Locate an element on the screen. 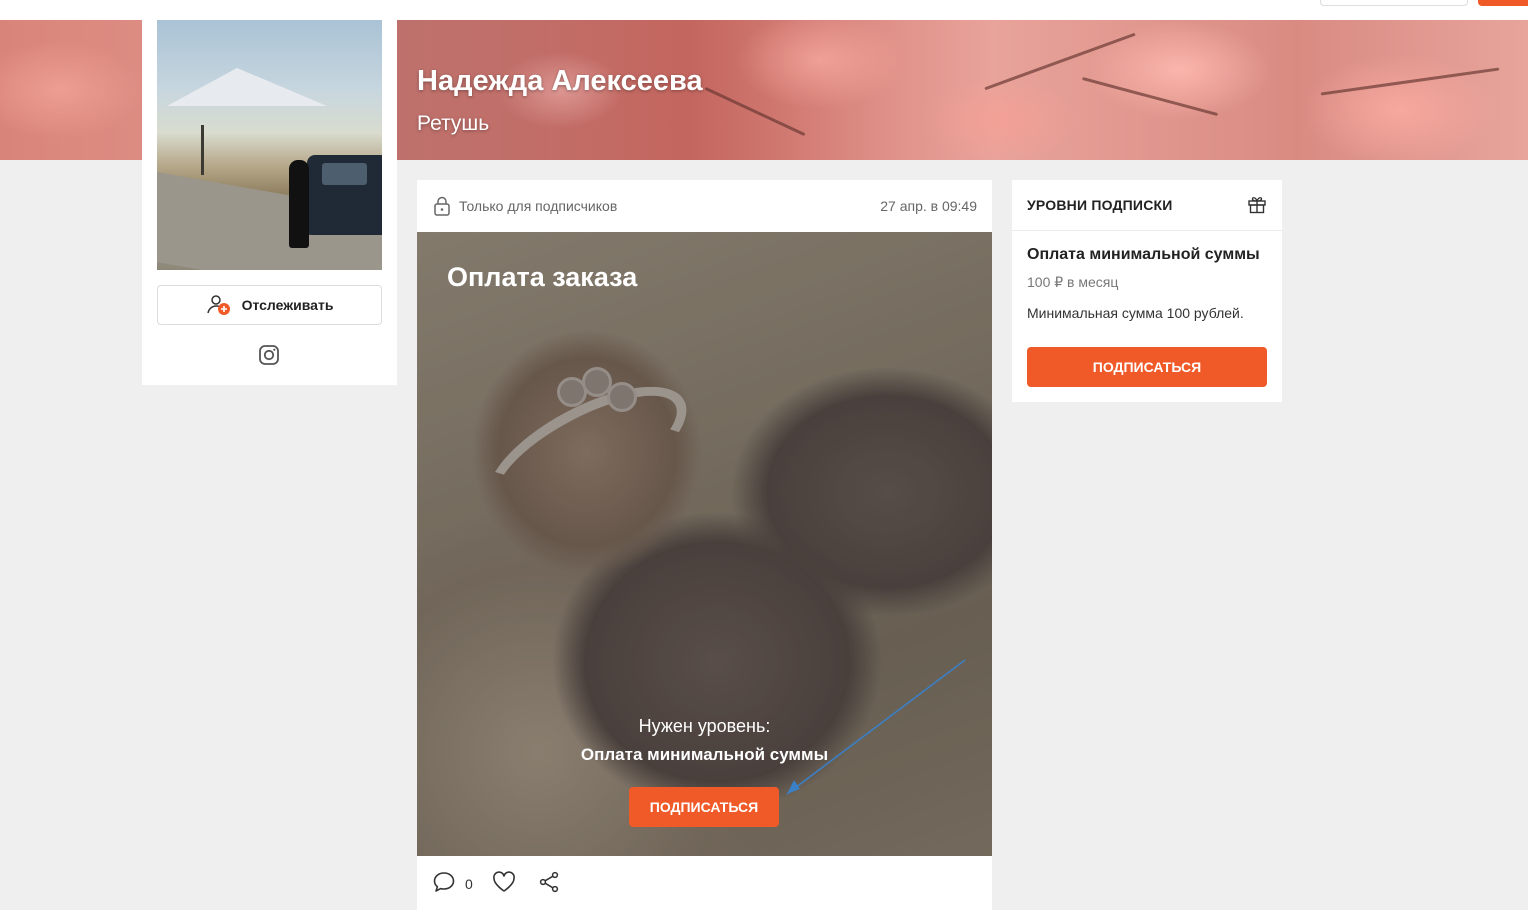  tier-name: Оплата минимальной суммы is located at coordinates (1143, 254).